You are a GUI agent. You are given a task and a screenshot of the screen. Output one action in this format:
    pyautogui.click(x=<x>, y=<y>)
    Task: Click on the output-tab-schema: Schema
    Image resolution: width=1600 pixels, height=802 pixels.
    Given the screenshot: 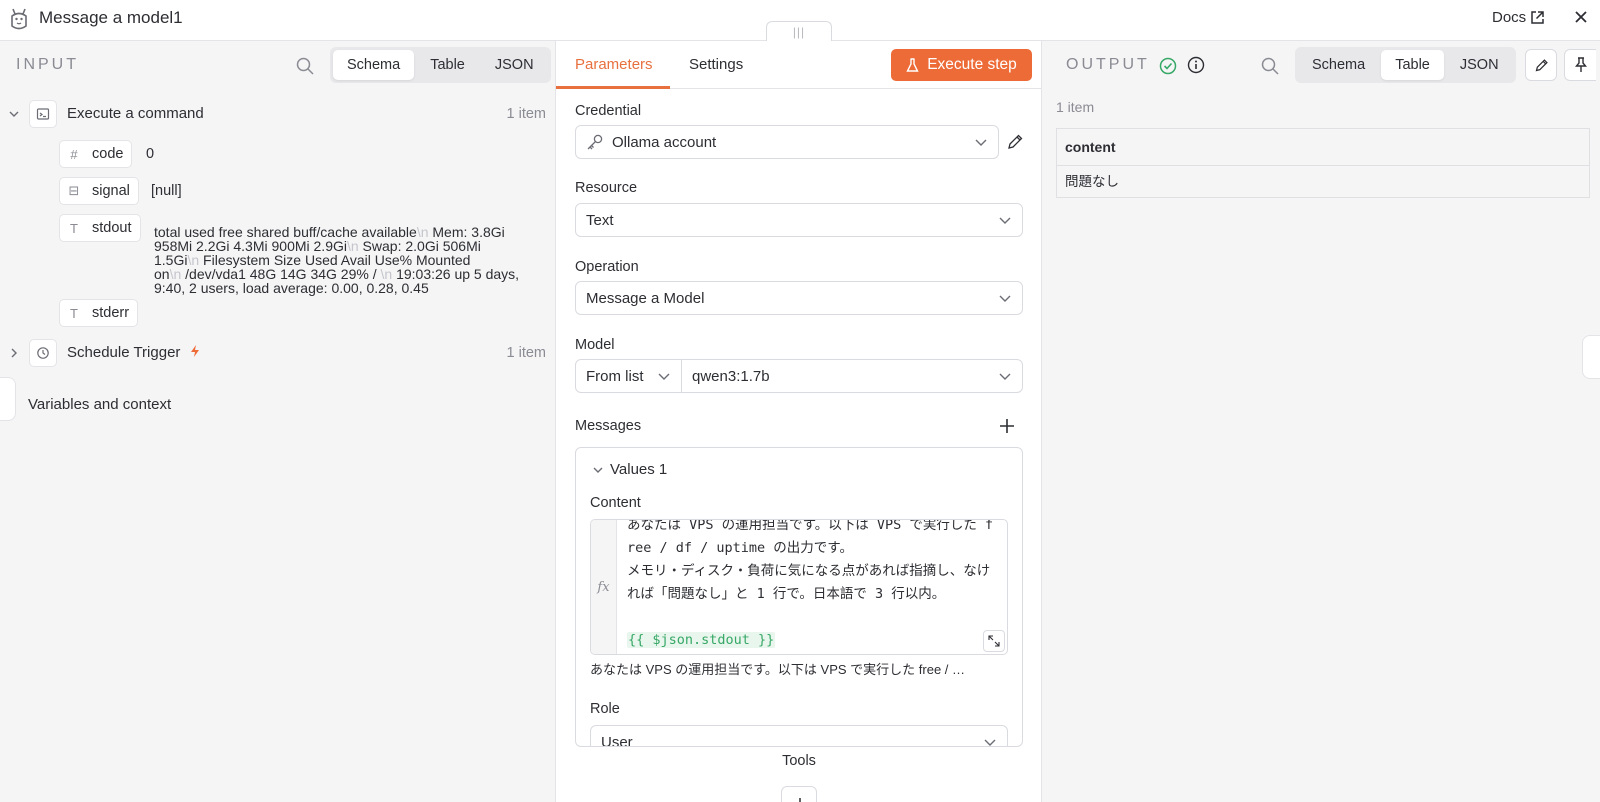 What is the action you would take?
    pyautogui.click(x=1338, y=65)
    